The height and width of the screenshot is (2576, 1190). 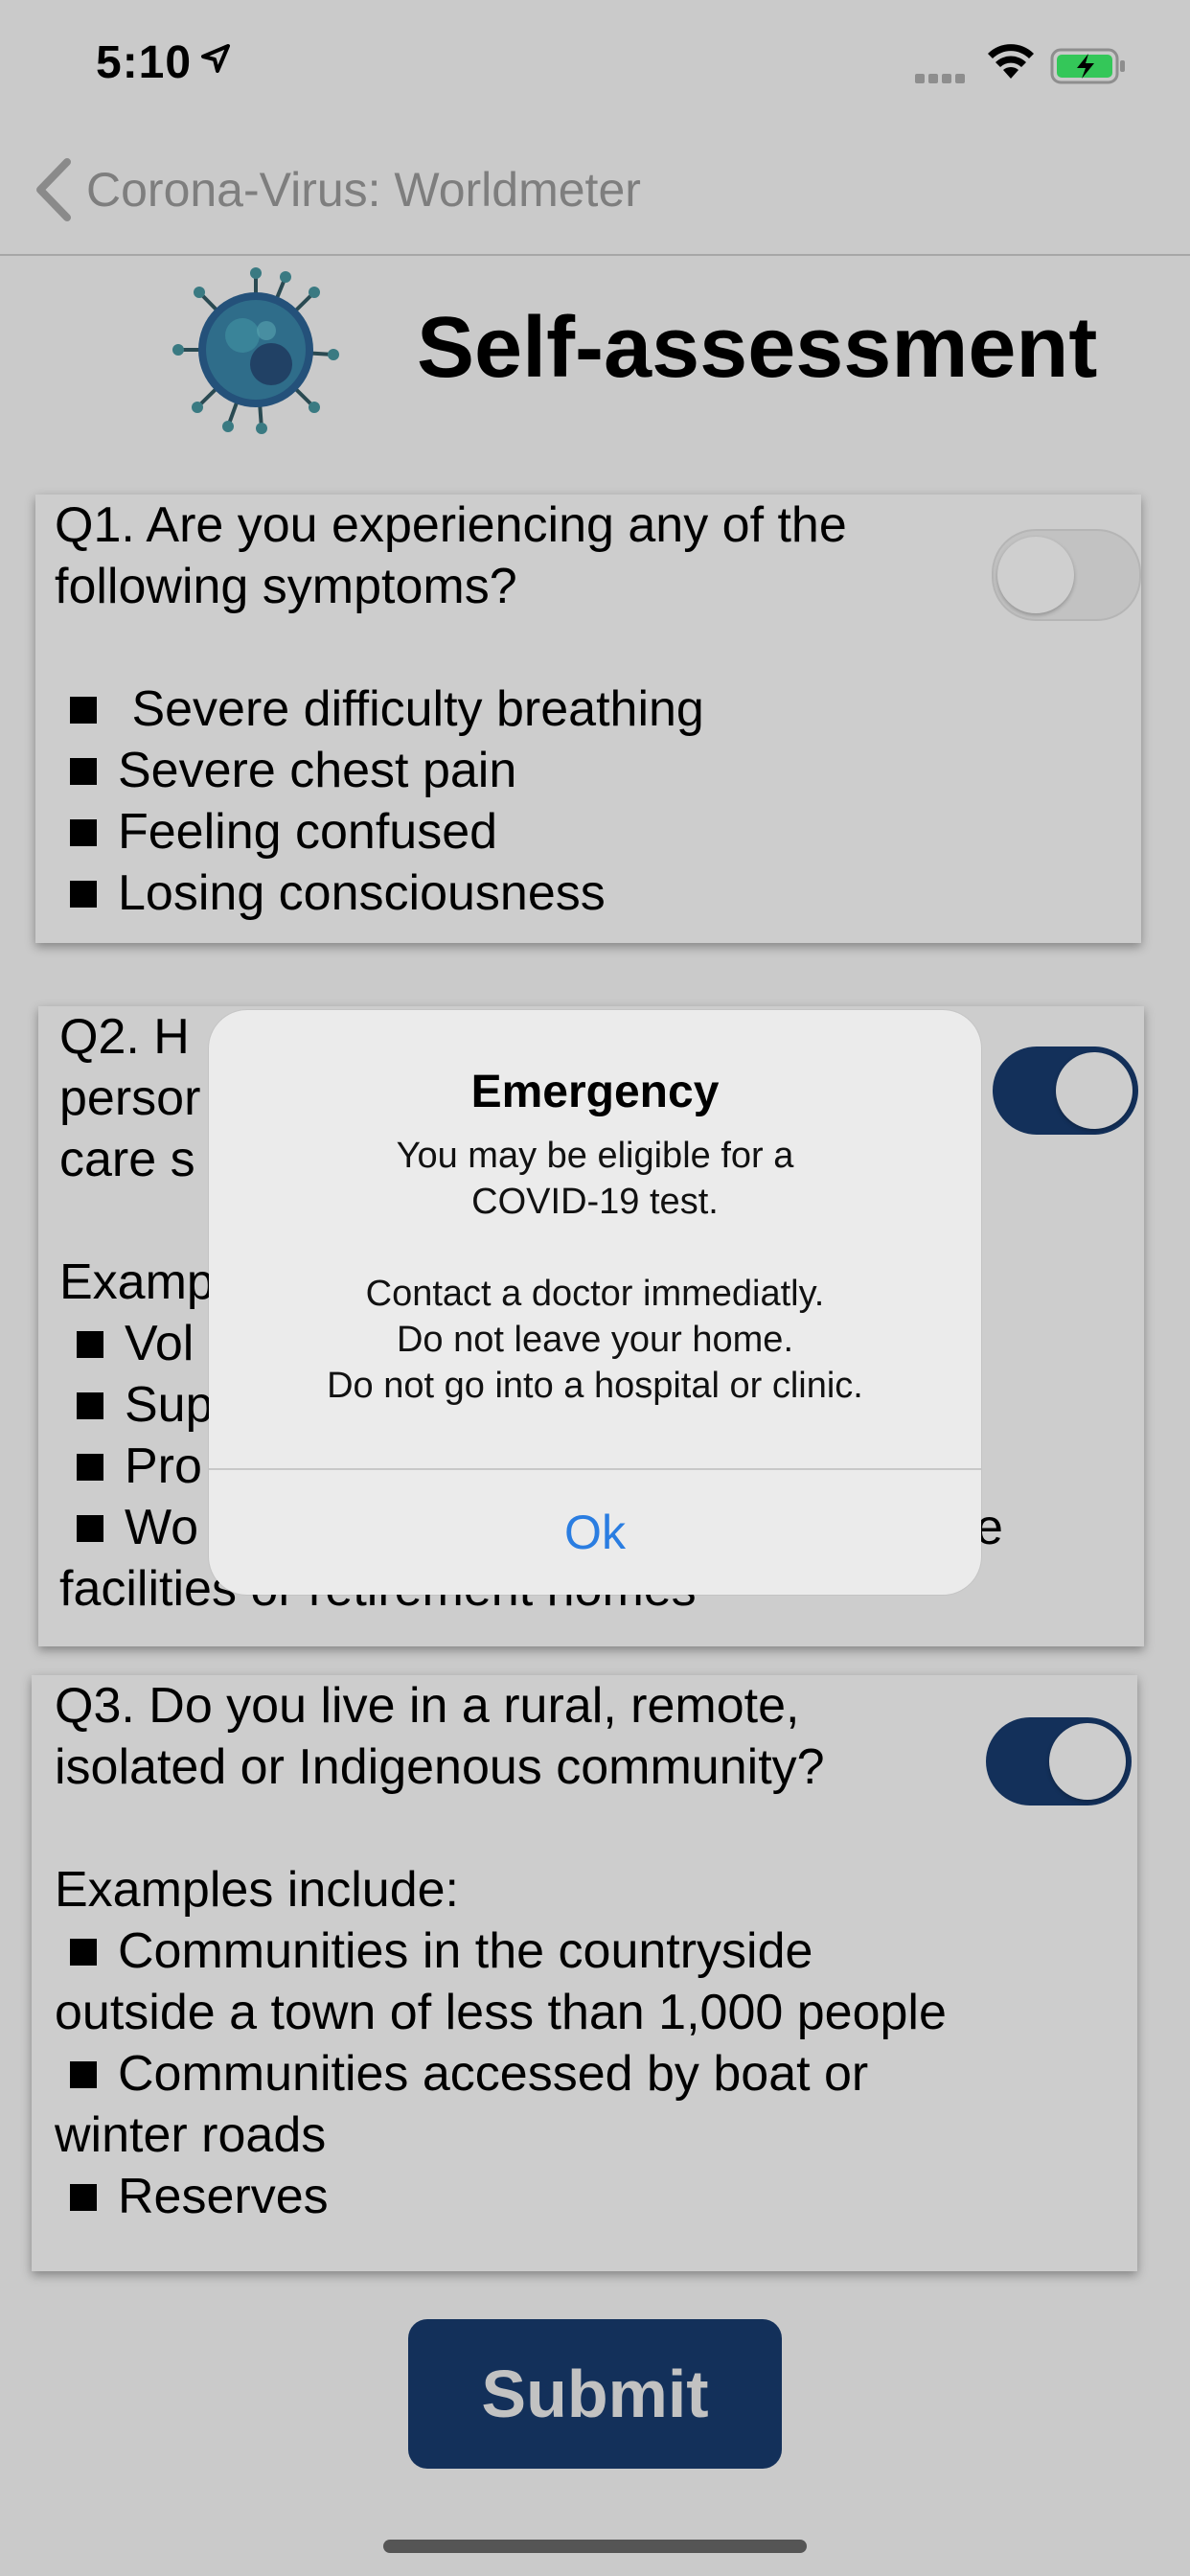 I want to click on chevron-left-icon, so click(x=54, y=189).